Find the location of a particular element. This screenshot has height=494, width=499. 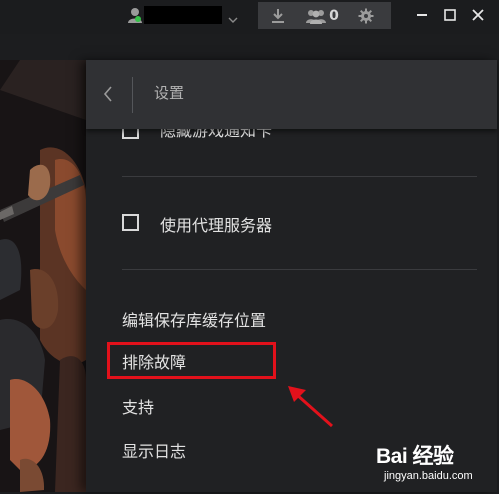

chevron-left-icon is located at coordinates (107, 94).